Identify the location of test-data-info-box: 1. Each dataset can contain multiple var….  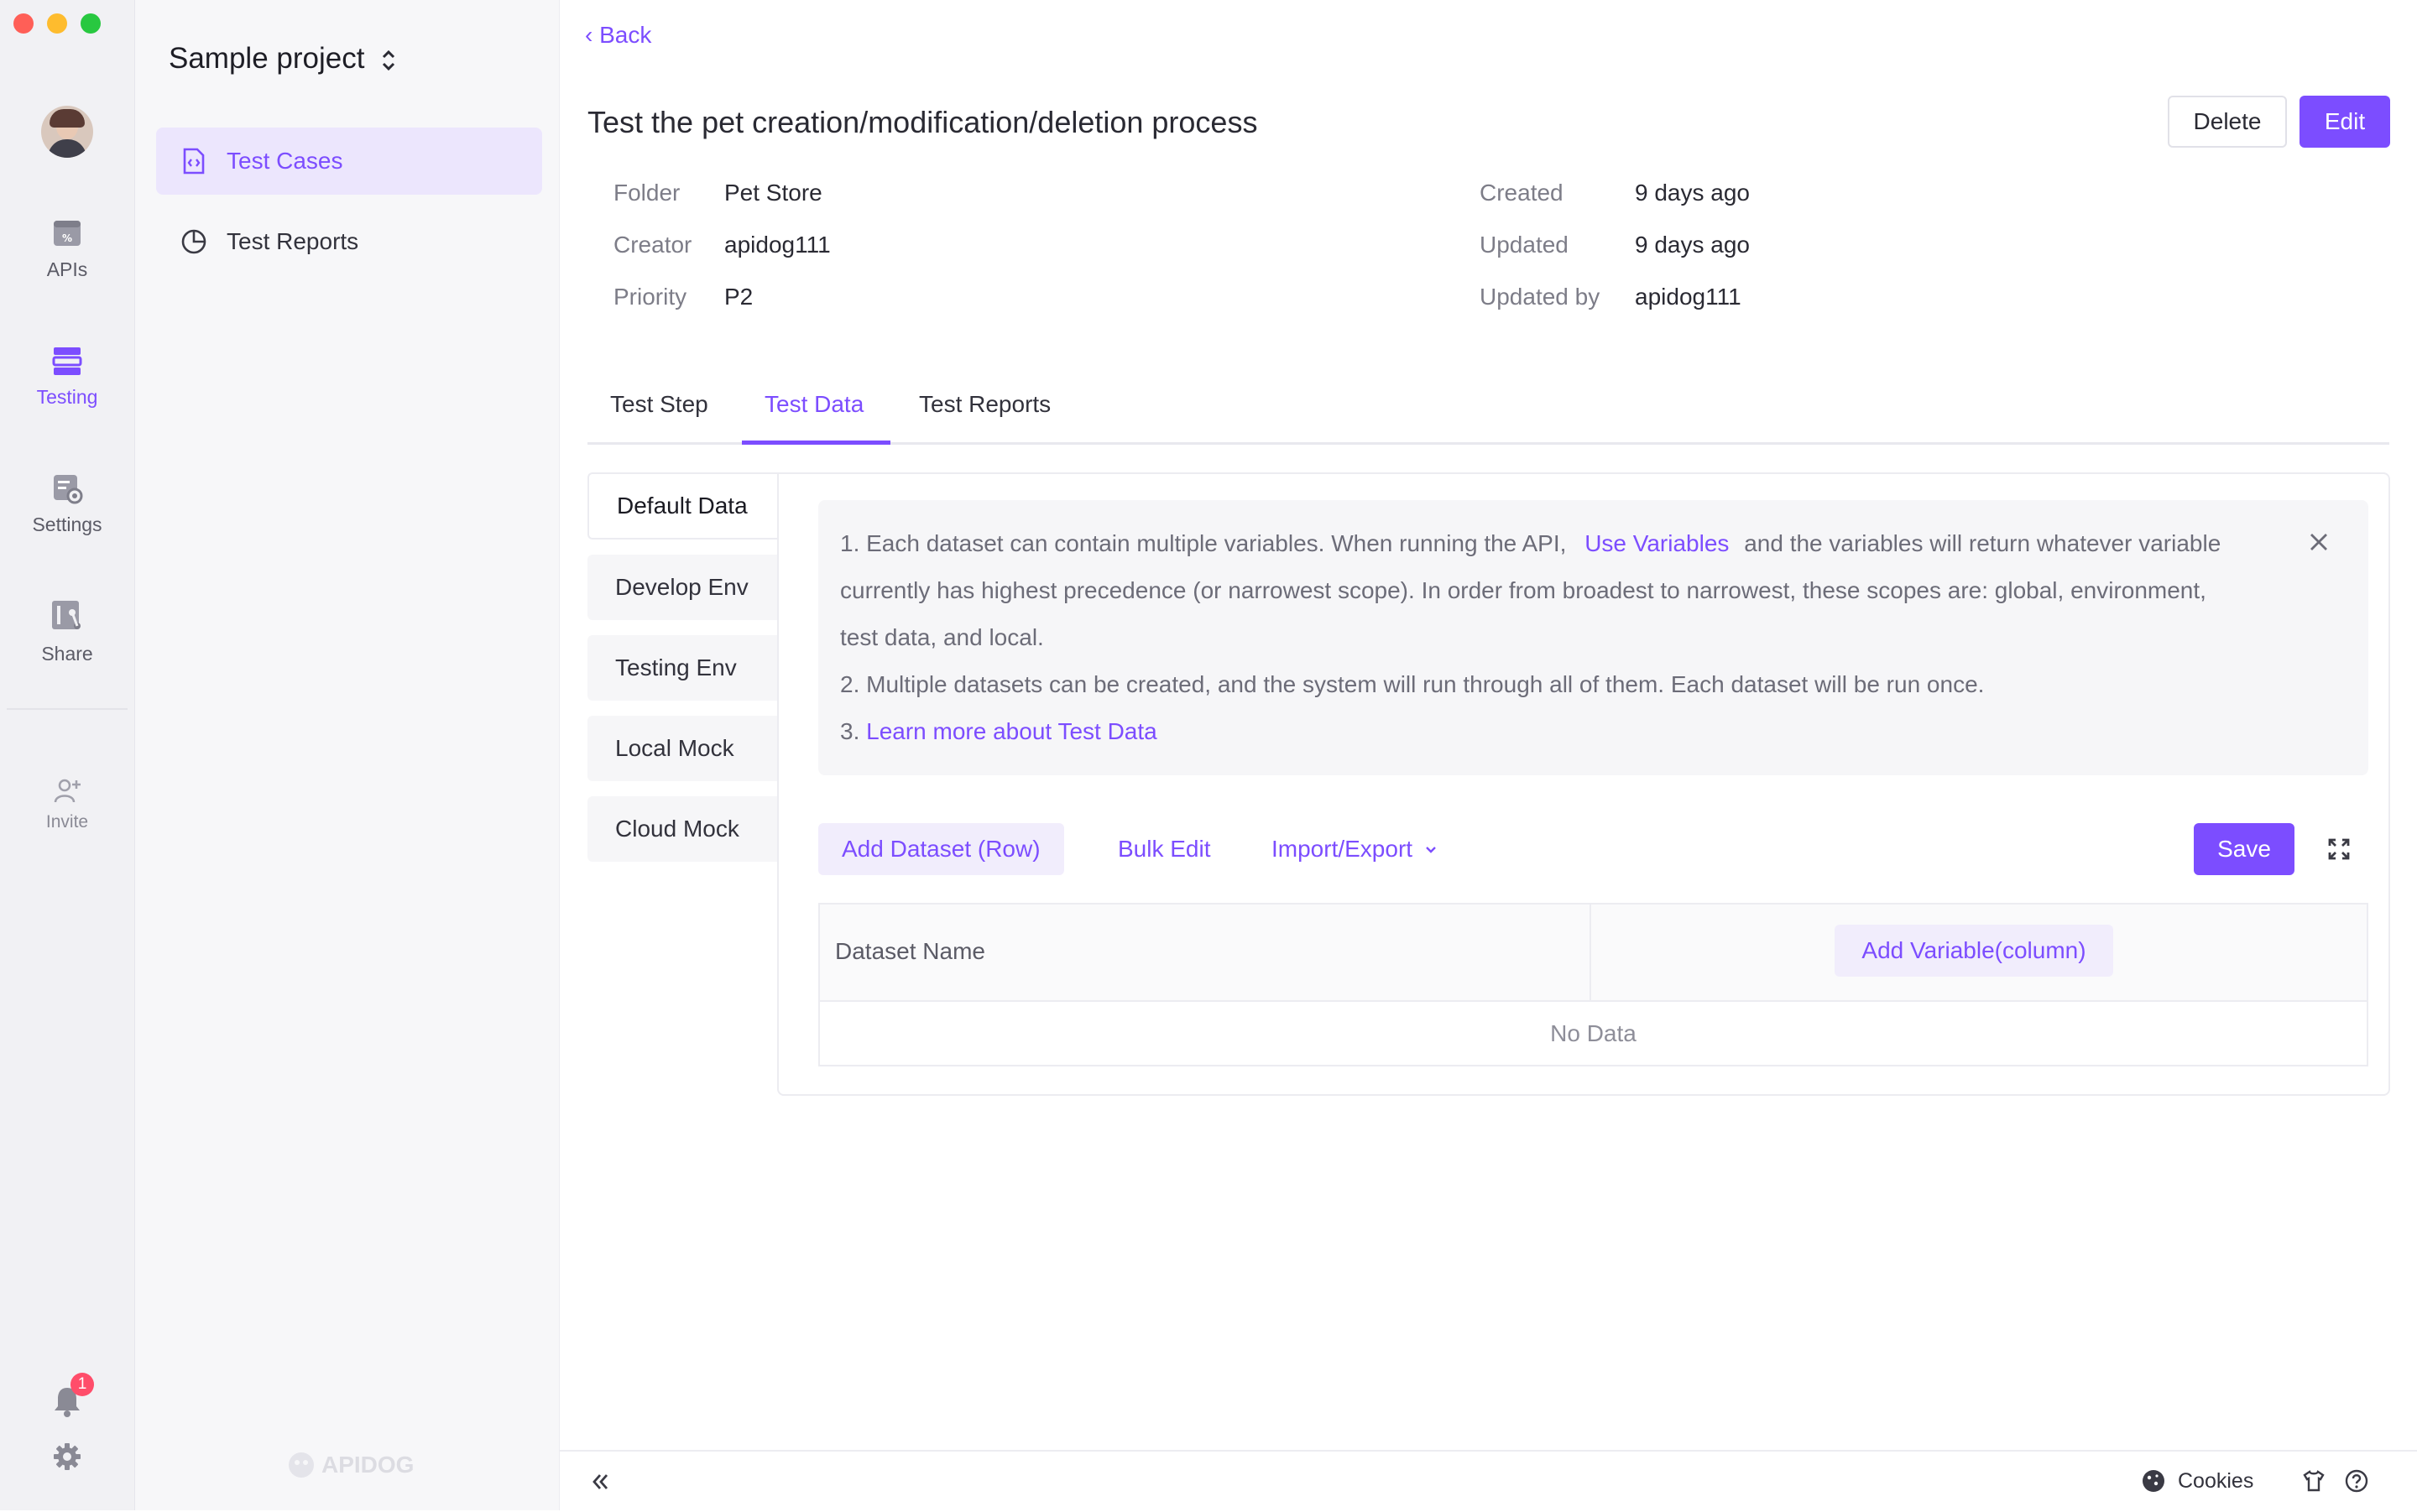
(1593, 637).